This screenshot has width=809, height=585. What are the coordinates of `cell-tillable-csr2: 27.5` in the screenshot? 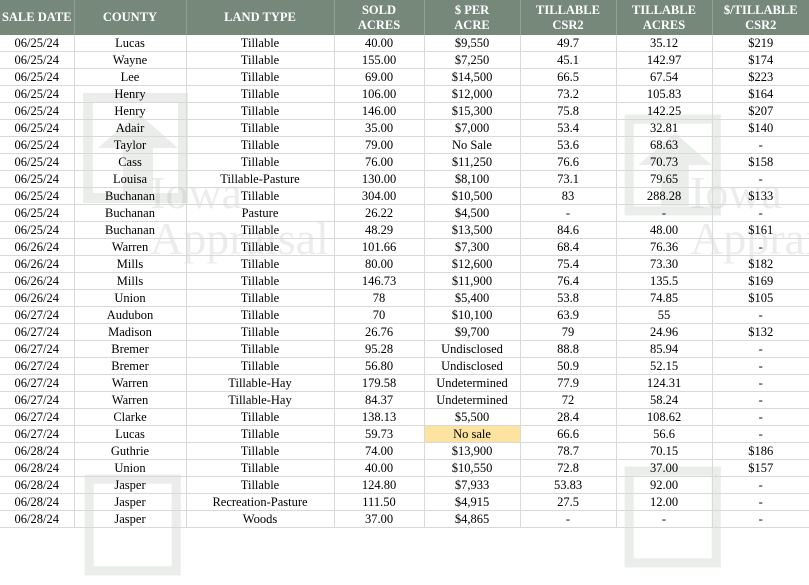 It's located at (567, 502).